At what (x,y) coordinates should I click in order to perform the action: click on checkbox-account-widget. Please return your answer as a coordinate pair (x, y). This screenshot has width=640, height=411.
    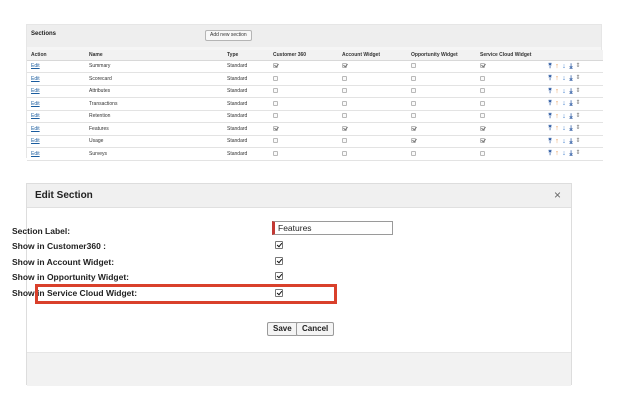
    Looking at the image, I should click on (279, 261).